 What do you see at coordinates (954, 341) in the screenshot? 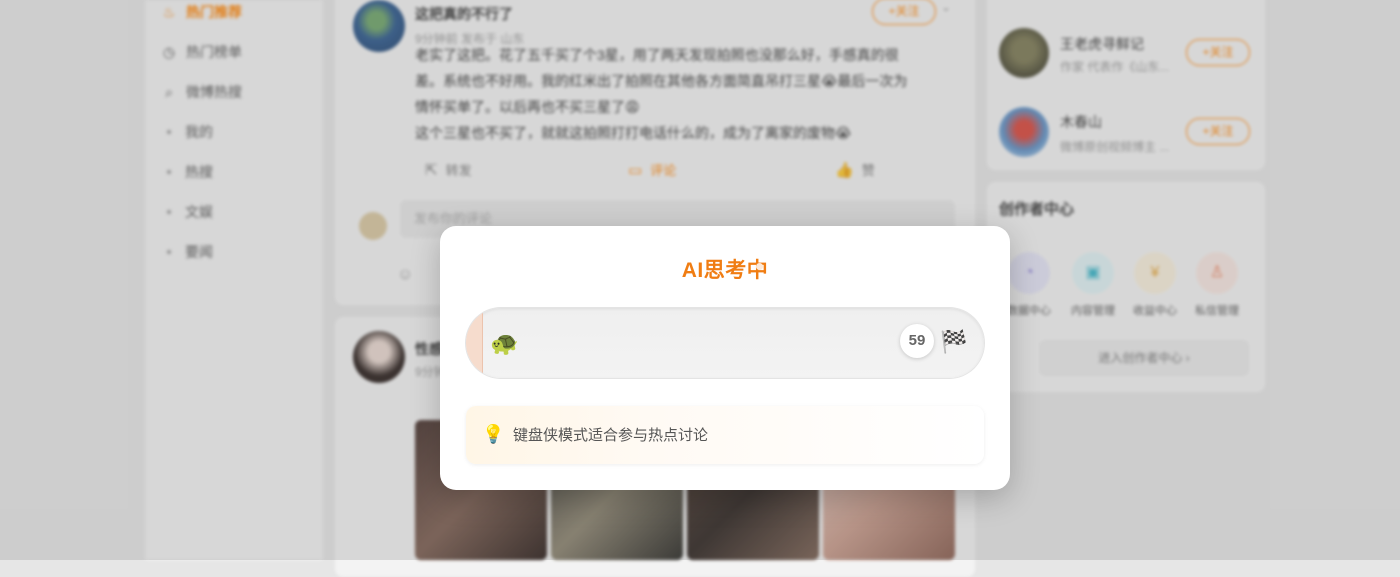
I see `finish-flag-icon: 🏁` at bounding box center [954, 341].